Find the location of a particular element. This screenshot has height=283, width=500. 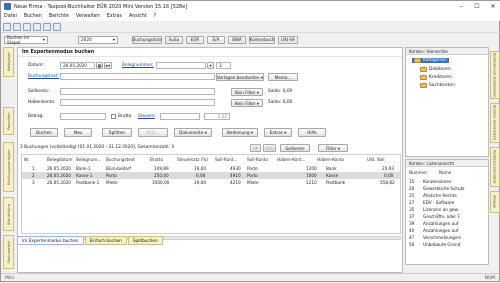

buchungstext-field is located at coordinates (137, 76).